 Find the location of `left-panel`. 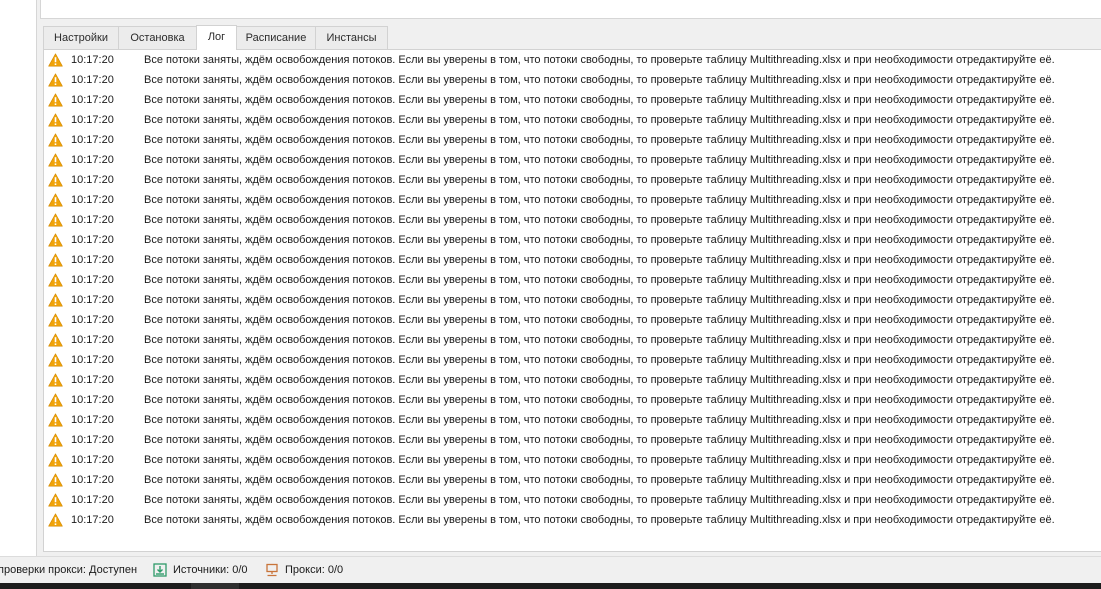

left-panel is located at coordinates (18, 278).